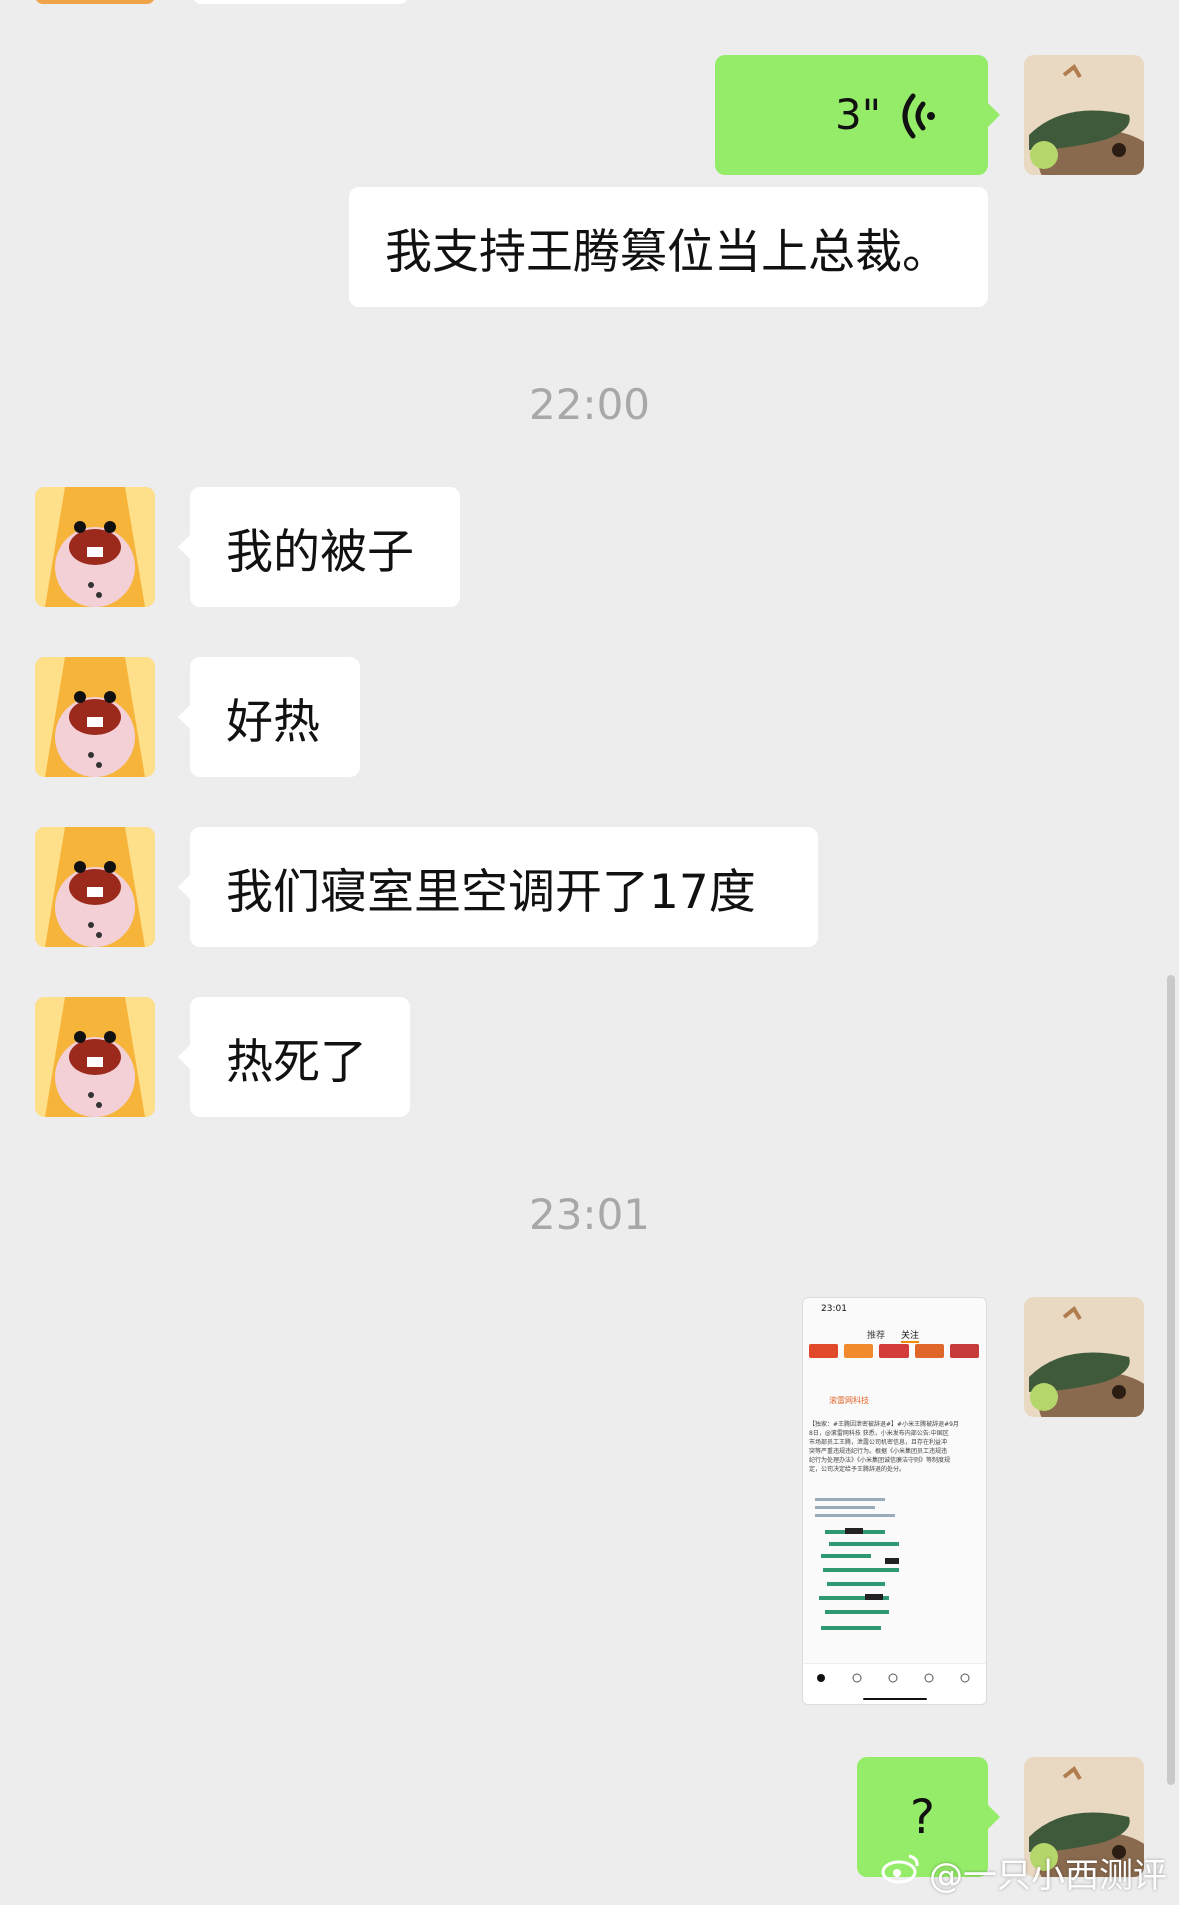 The height and width of the screenshot is (1905, 1179). I want to click on incoming-text-bubble: 我的被子, so click(319, 547).